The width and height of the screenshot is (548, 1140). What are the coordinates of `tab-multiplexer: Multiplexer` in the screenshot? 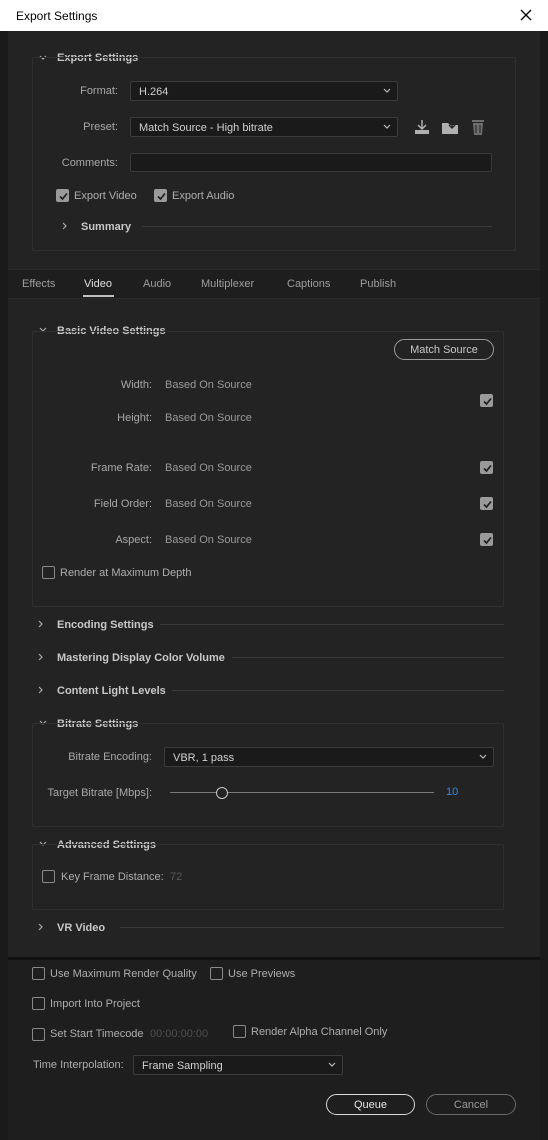 It's located at (227, 284).